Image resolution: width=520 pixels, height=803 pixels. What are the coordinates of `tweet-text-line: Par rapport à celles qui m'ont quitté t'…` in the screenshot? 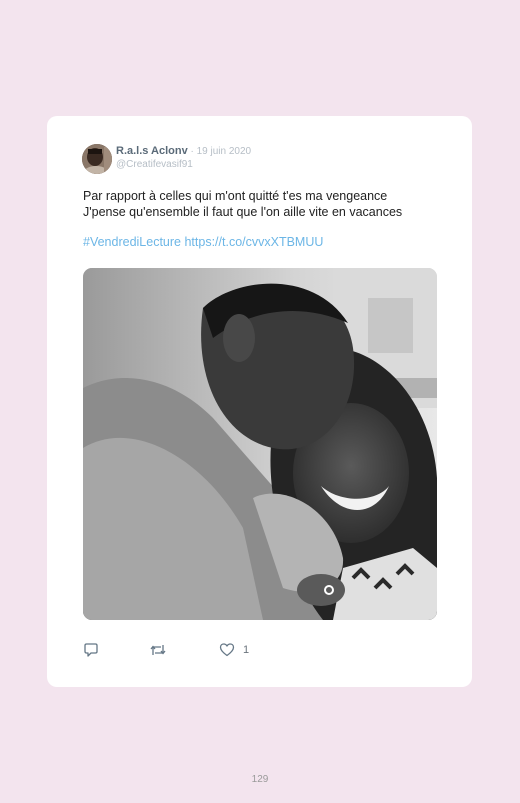 It's located at (235, 196).